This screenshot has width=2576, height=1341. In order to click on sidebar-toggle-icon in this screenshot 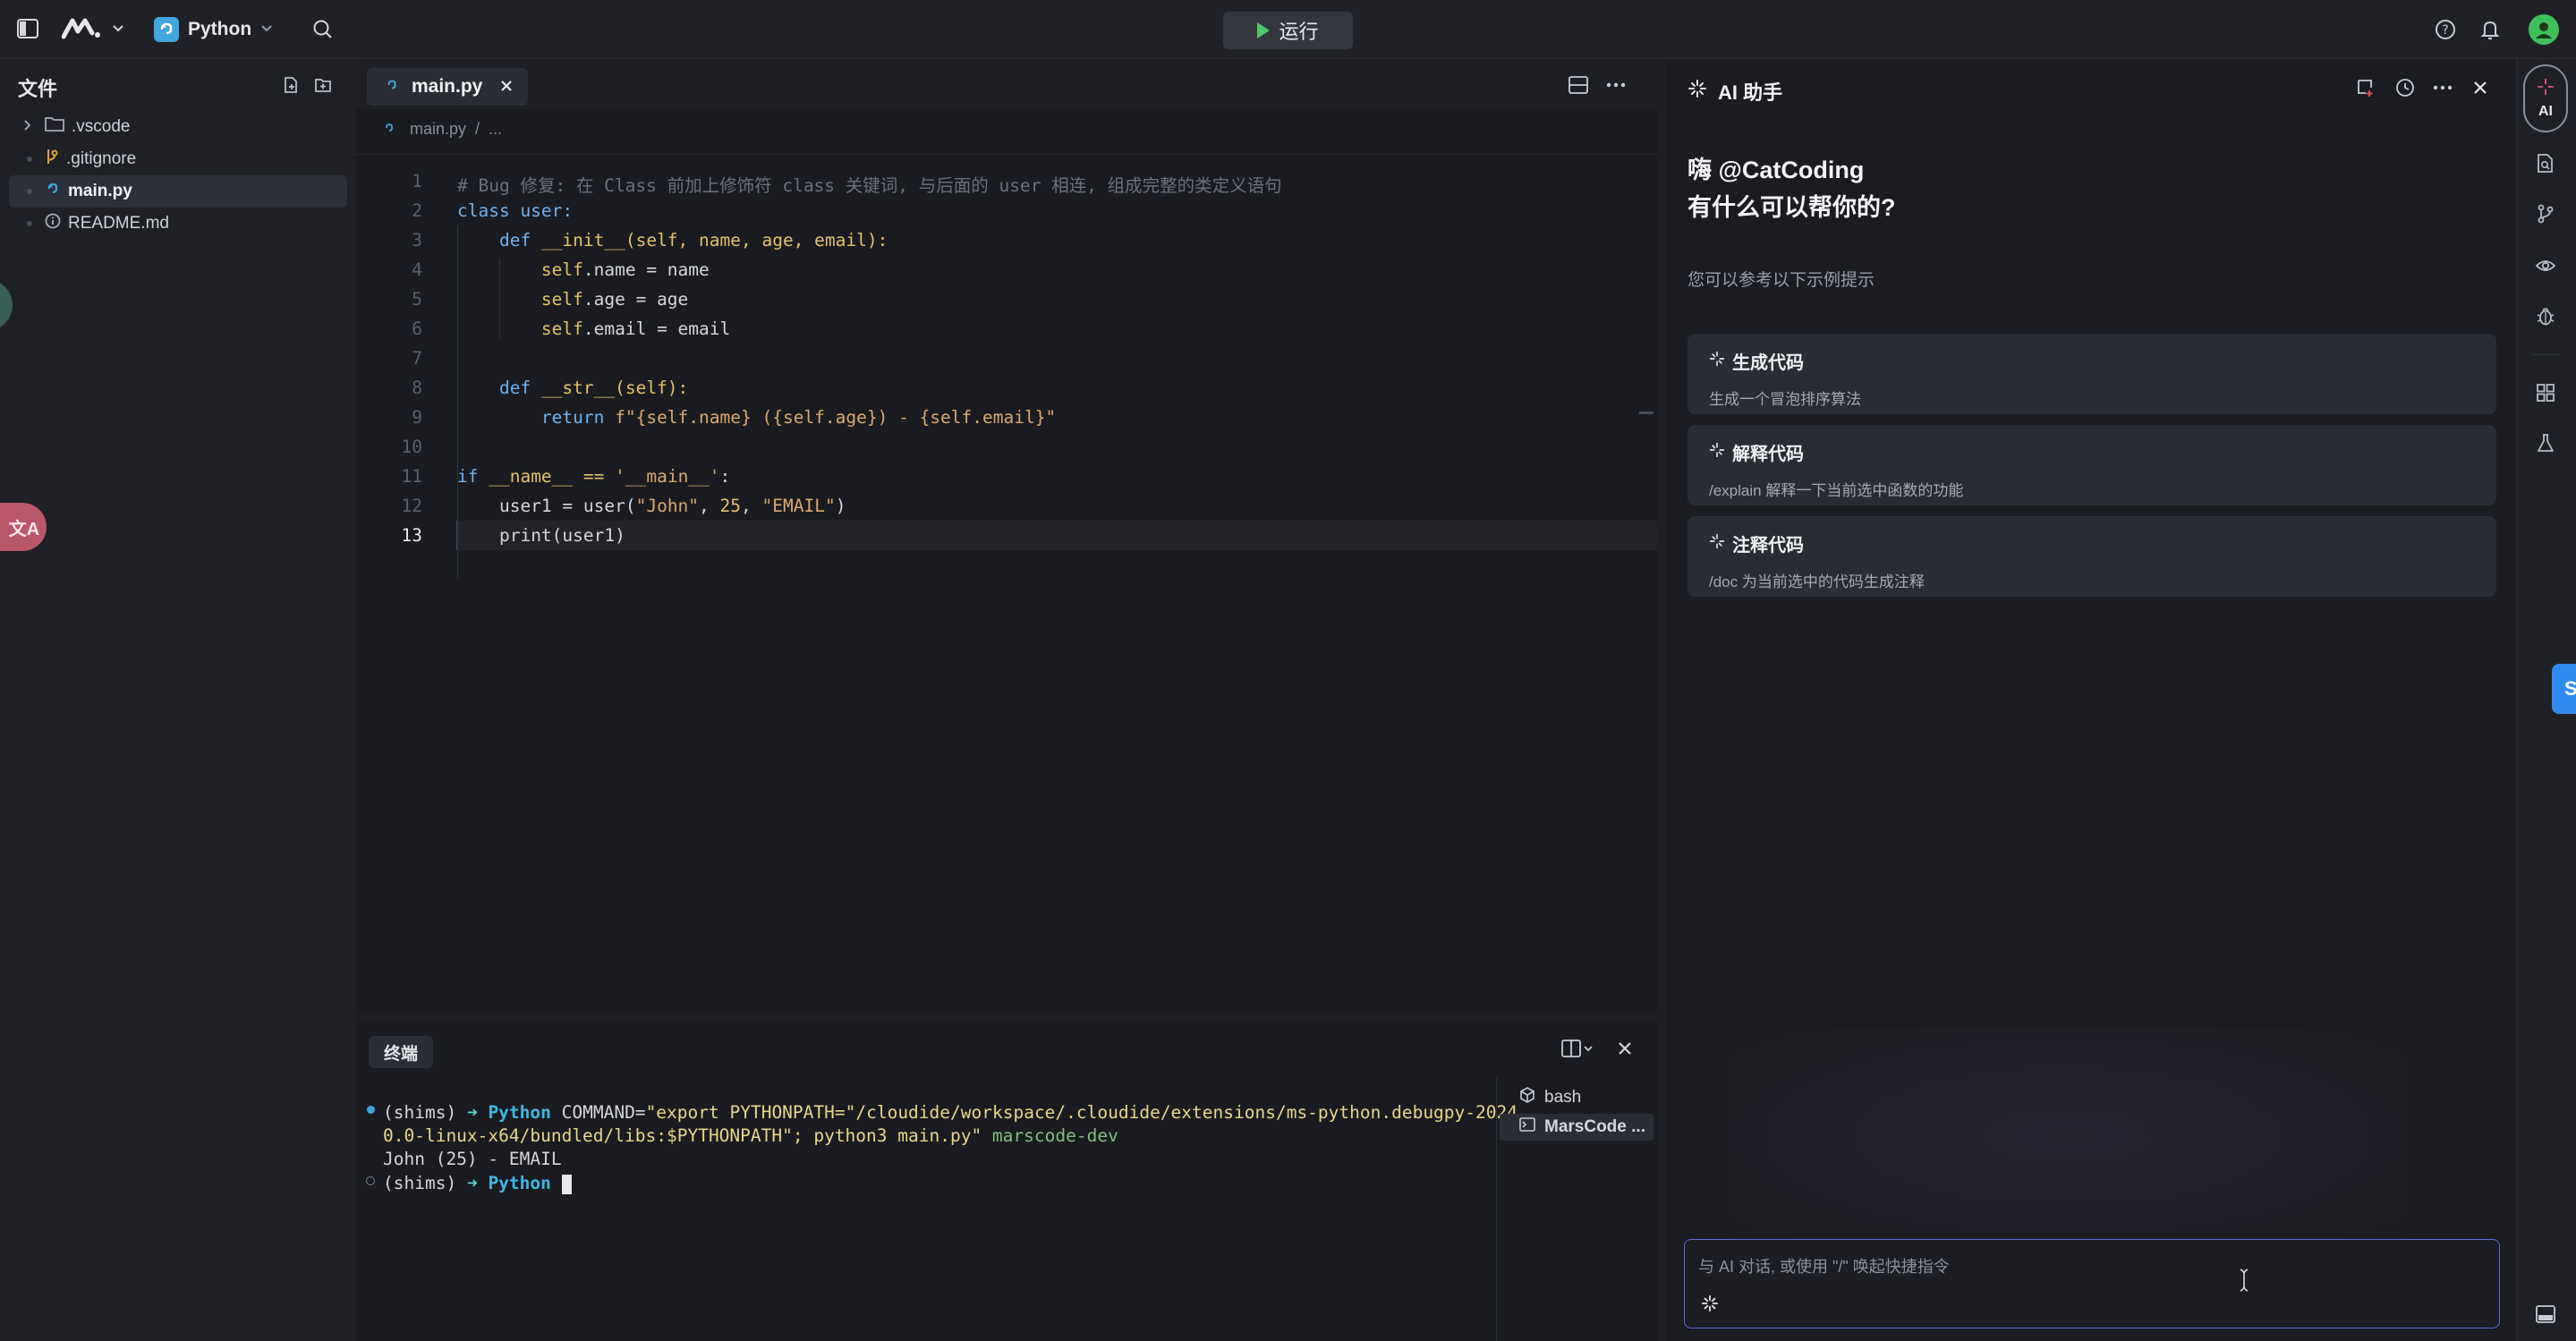, I will do `click(27, 28)`.